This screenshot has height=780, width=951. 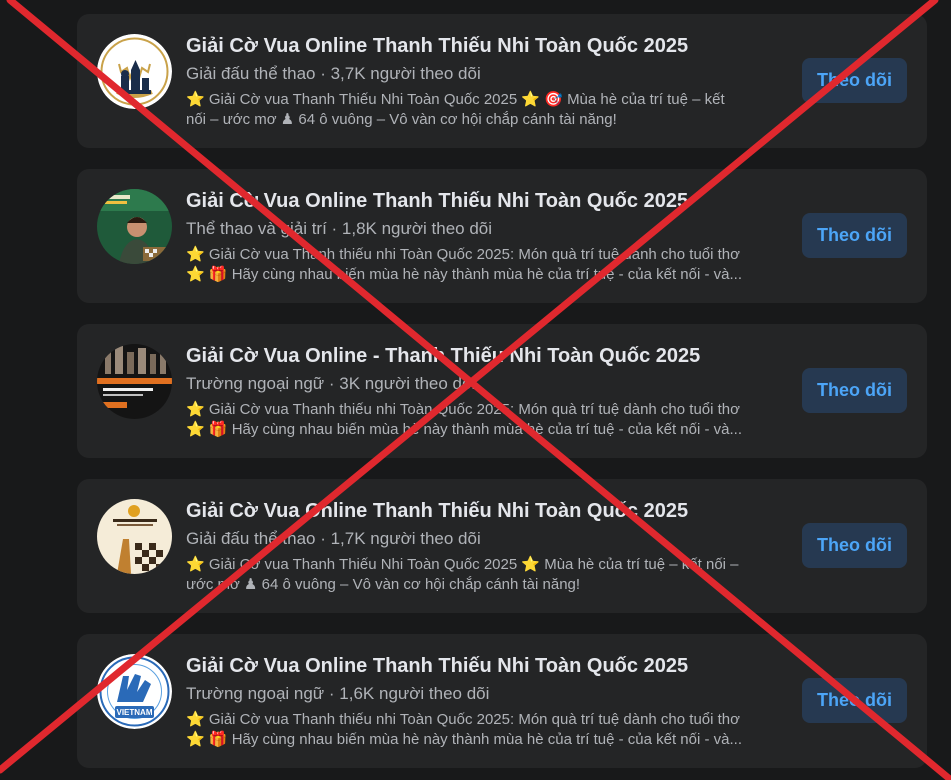 What do you see at coordinates (338, 693) in the screenshot?
I see `page-category-followers: Trường ngoại ngữ · 1,6K người theo dõi` at bounding box center [338, 693].